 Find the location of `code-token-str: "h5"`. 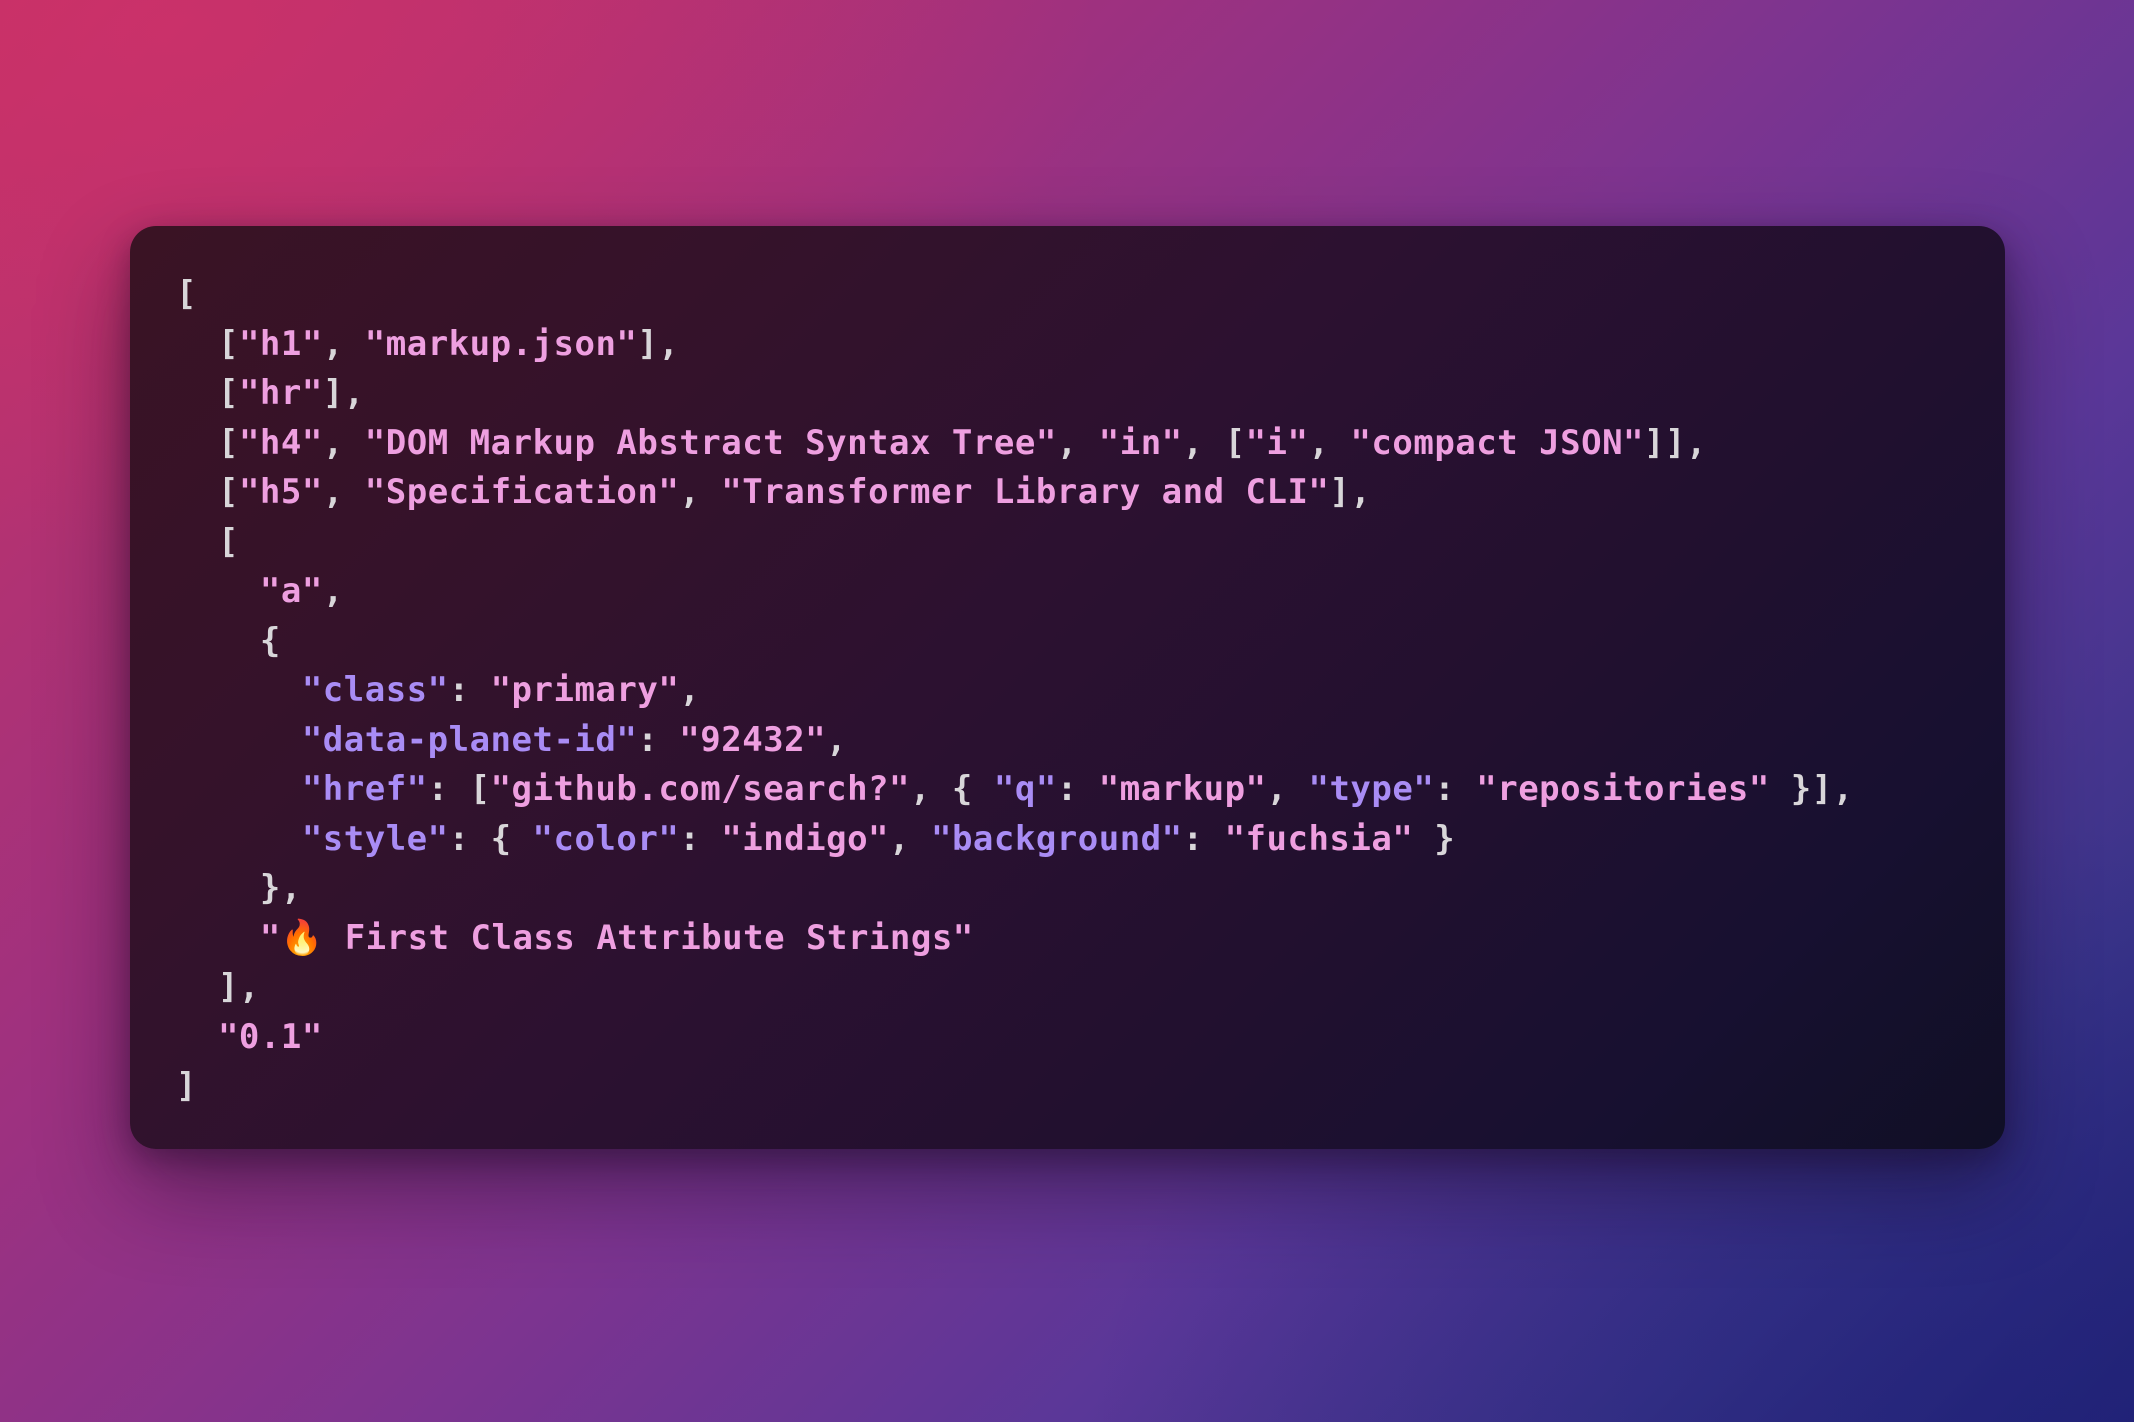

code-token-str: "h5" is located at coordinates (280, 492).